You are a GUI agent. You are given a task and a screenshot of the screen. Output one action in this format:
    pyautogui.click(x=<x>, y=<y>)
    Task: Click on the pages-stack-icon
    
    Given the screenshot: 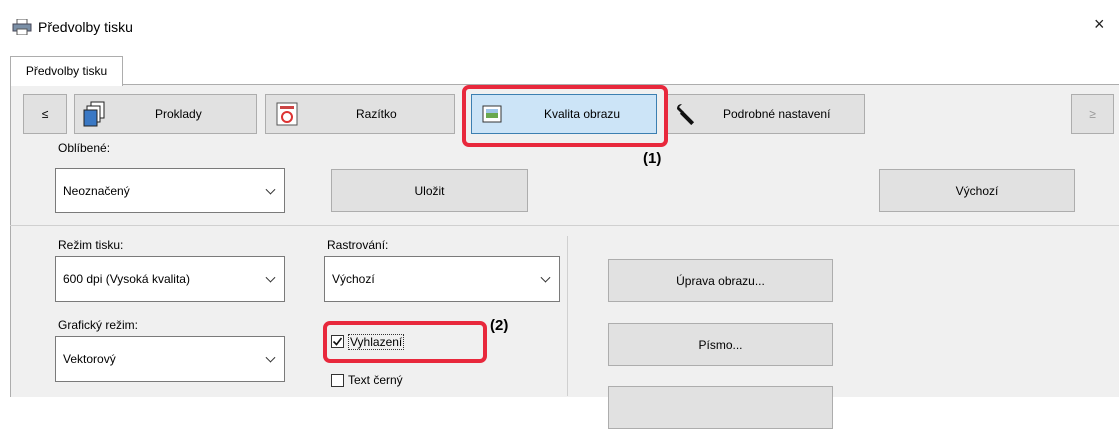 What is the action you would take?
    pyautogui.click(x=95, y=114)
    